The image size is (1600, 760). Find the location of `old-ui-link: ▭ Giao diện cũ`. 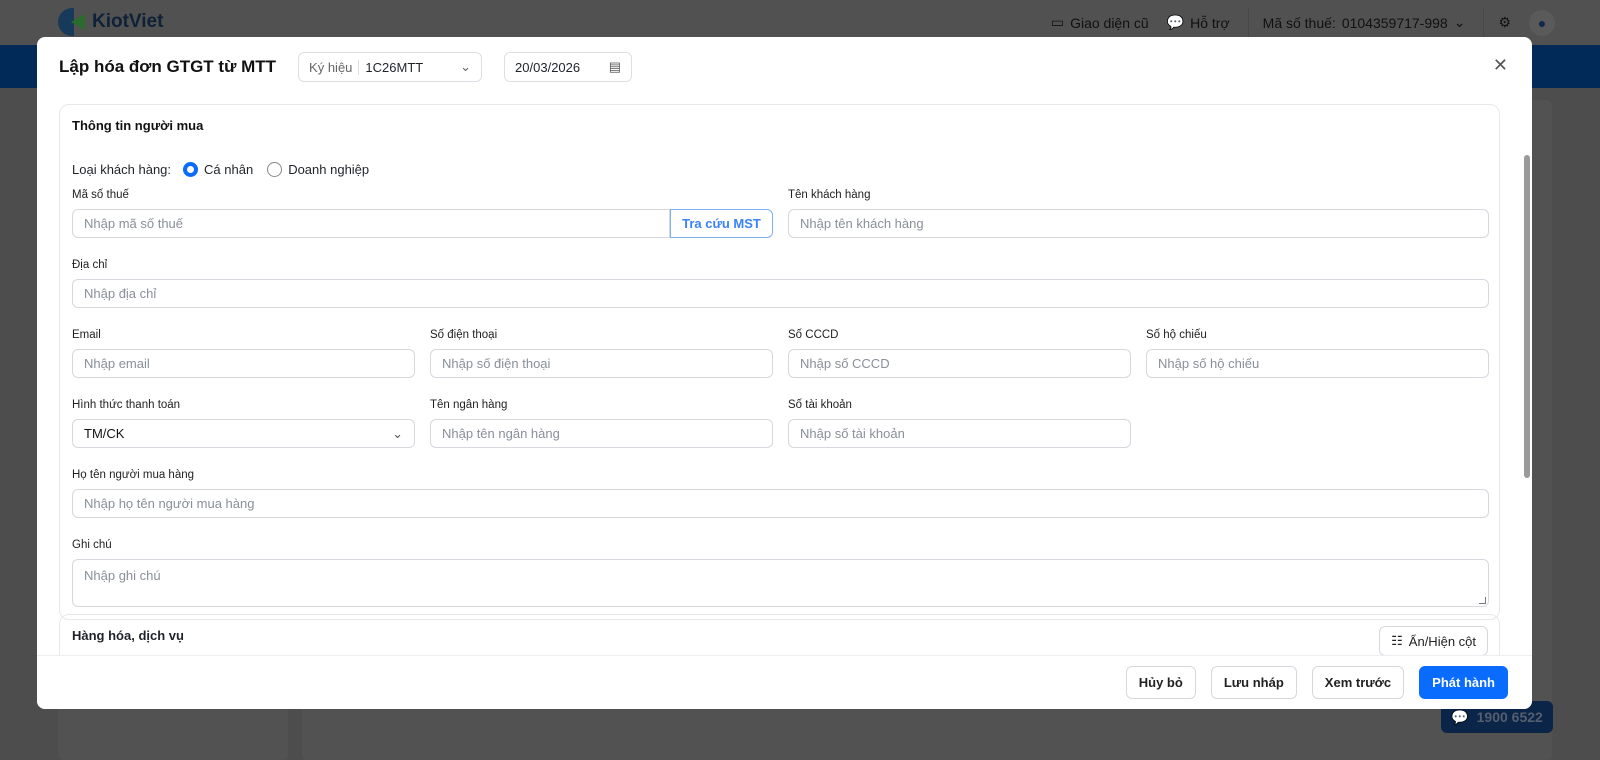

old-ui-link: ▭ Giao diện cũ is located at coordinates (1100, 22).